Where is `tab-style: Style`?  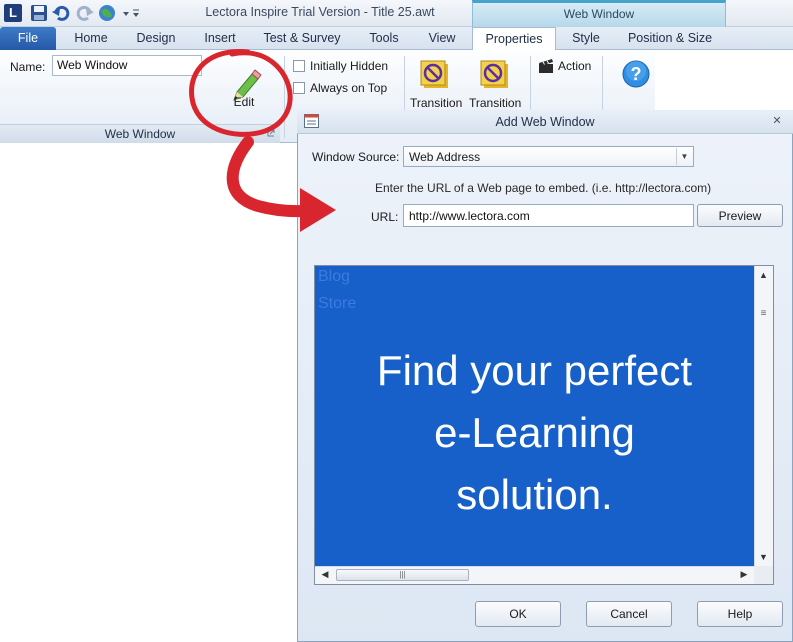 tab-style: Style is located at coordinates (586, 38).